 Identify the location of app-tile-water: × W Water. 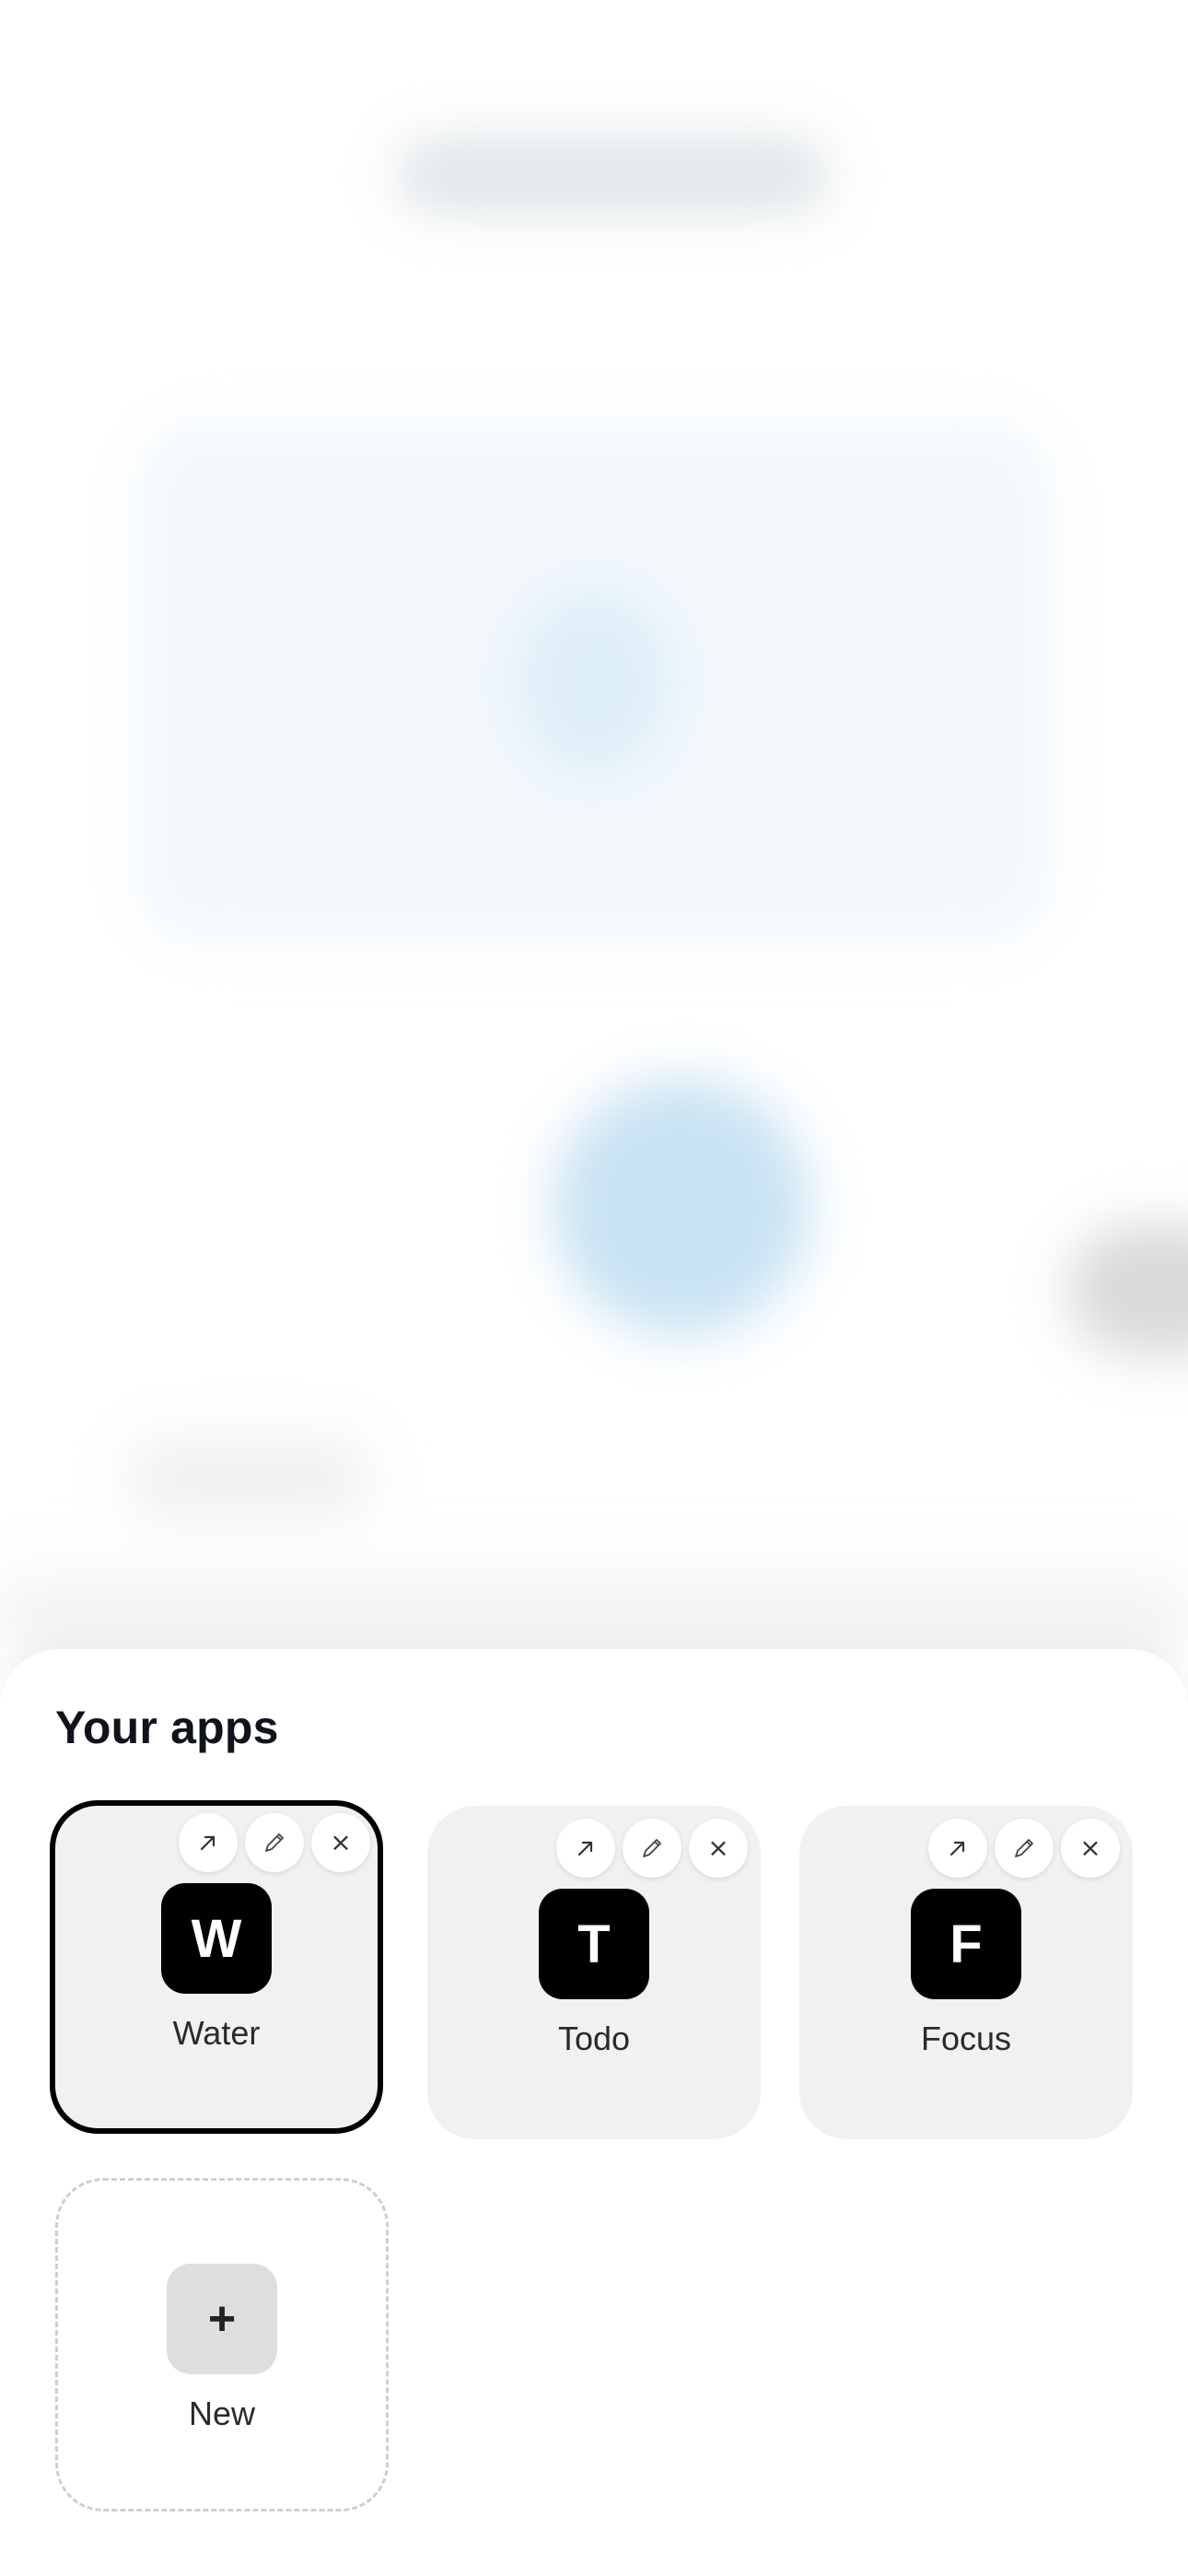
(216, 1967).